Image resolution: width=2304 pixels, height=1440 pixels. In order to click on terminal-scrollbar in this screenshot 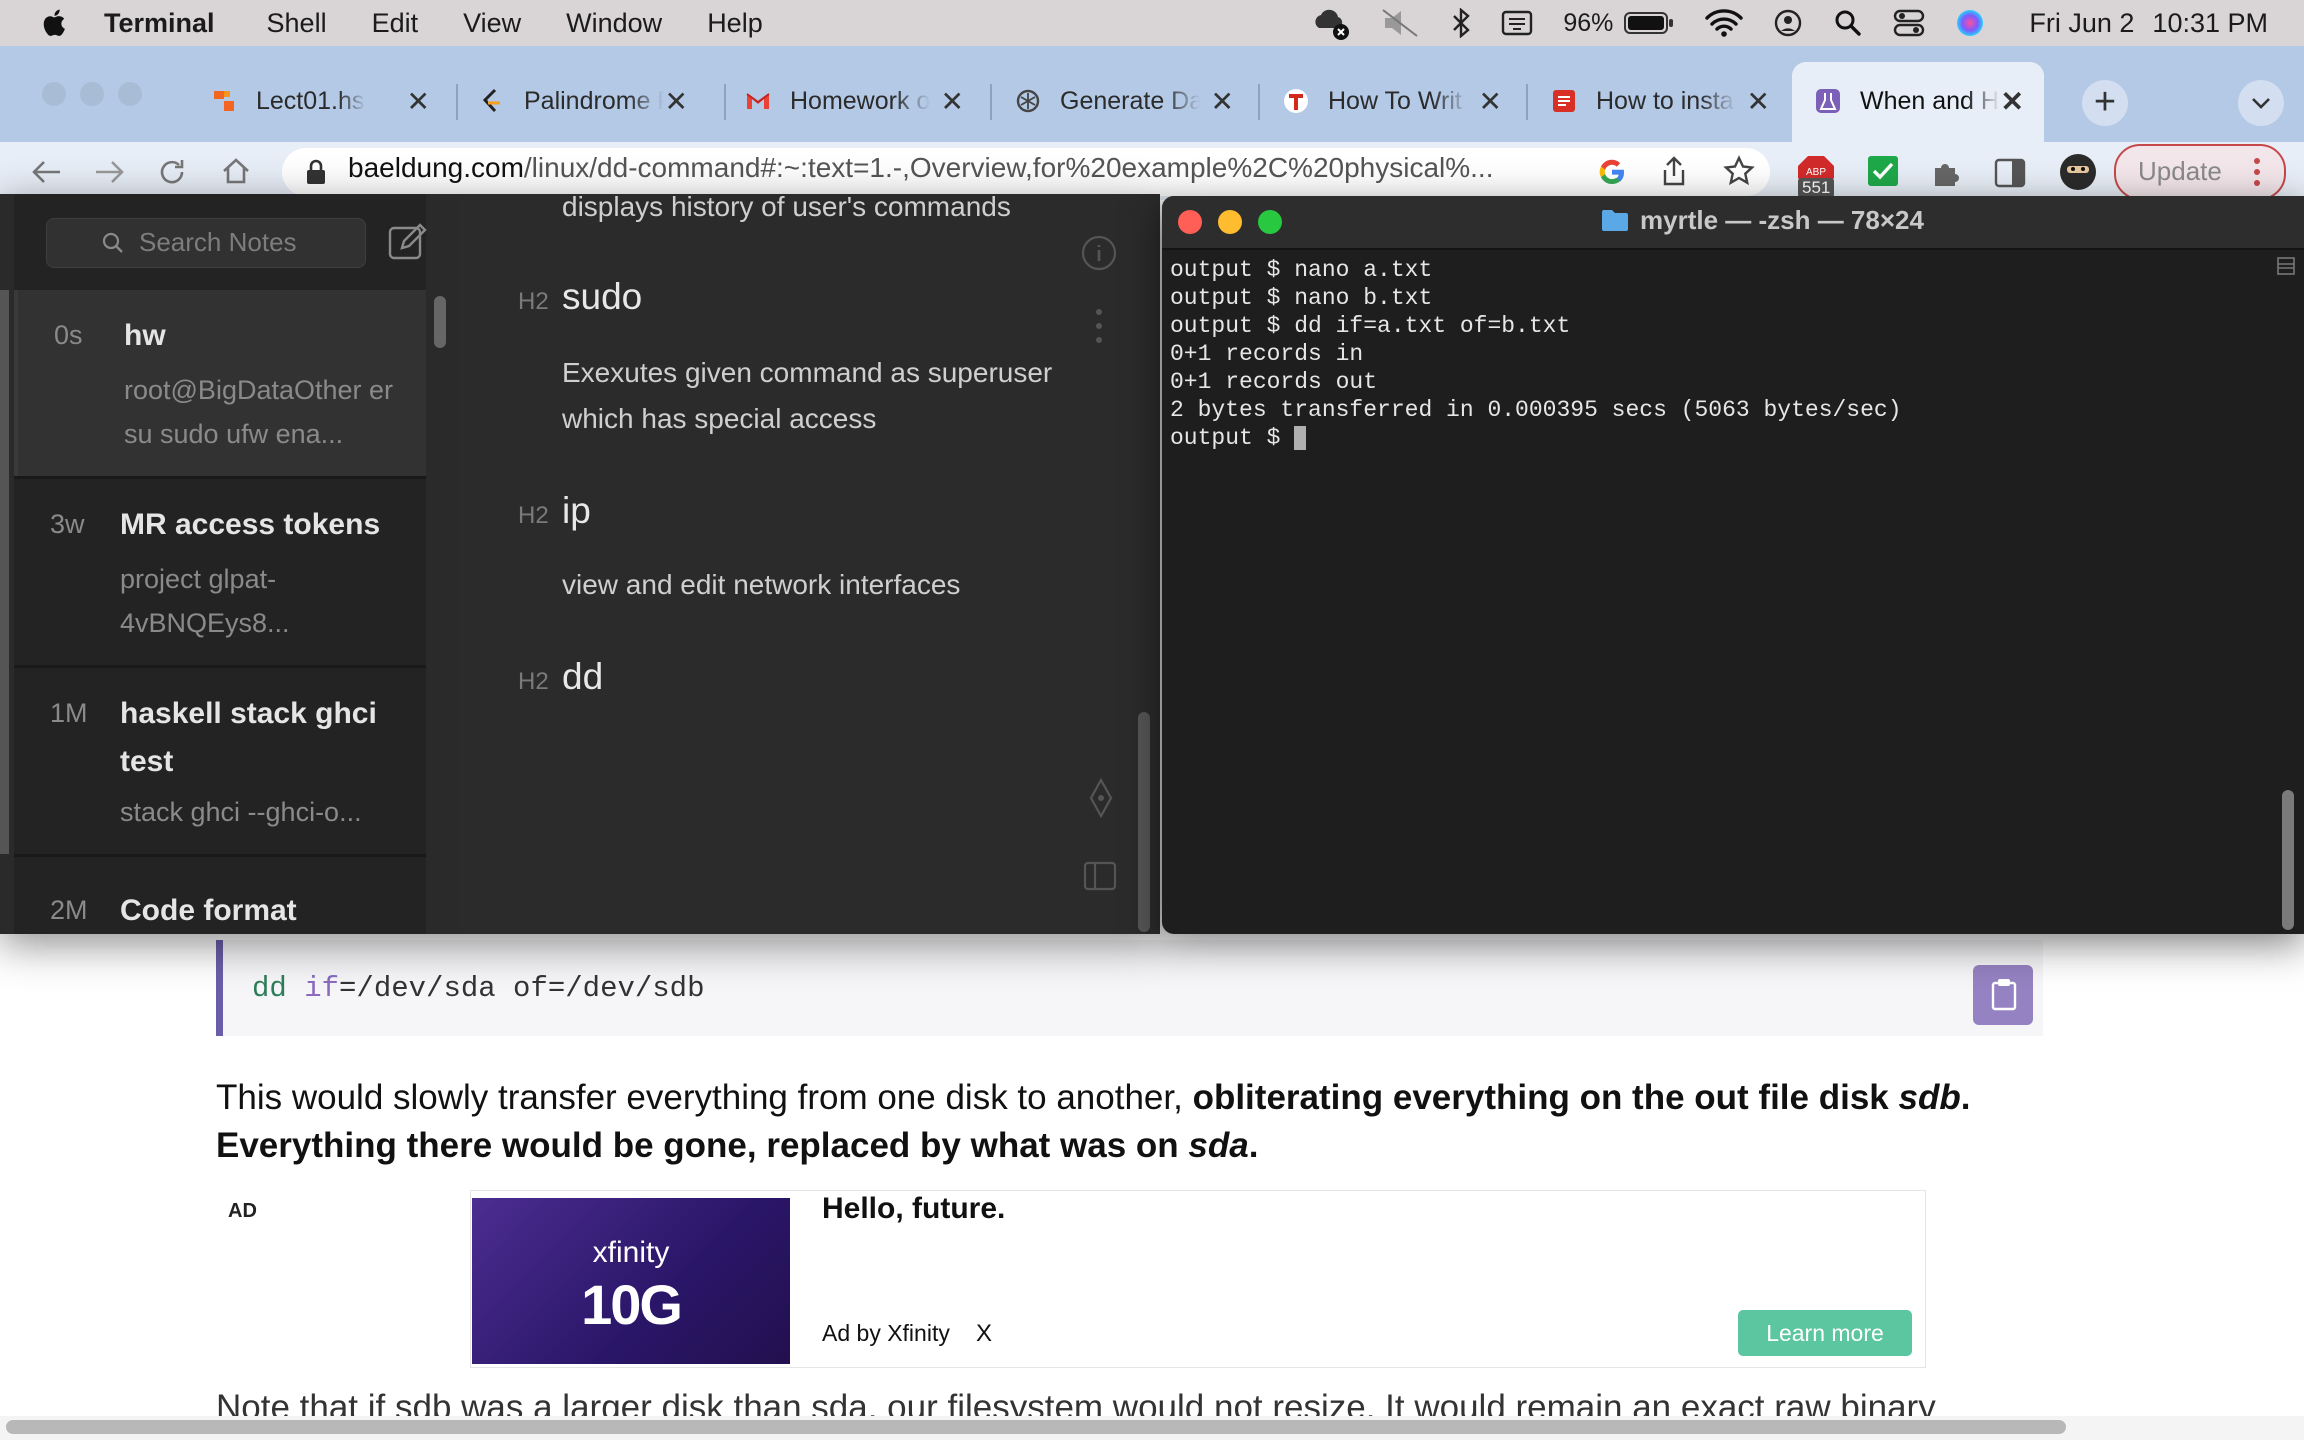, I will do `click(2288, 860)`.